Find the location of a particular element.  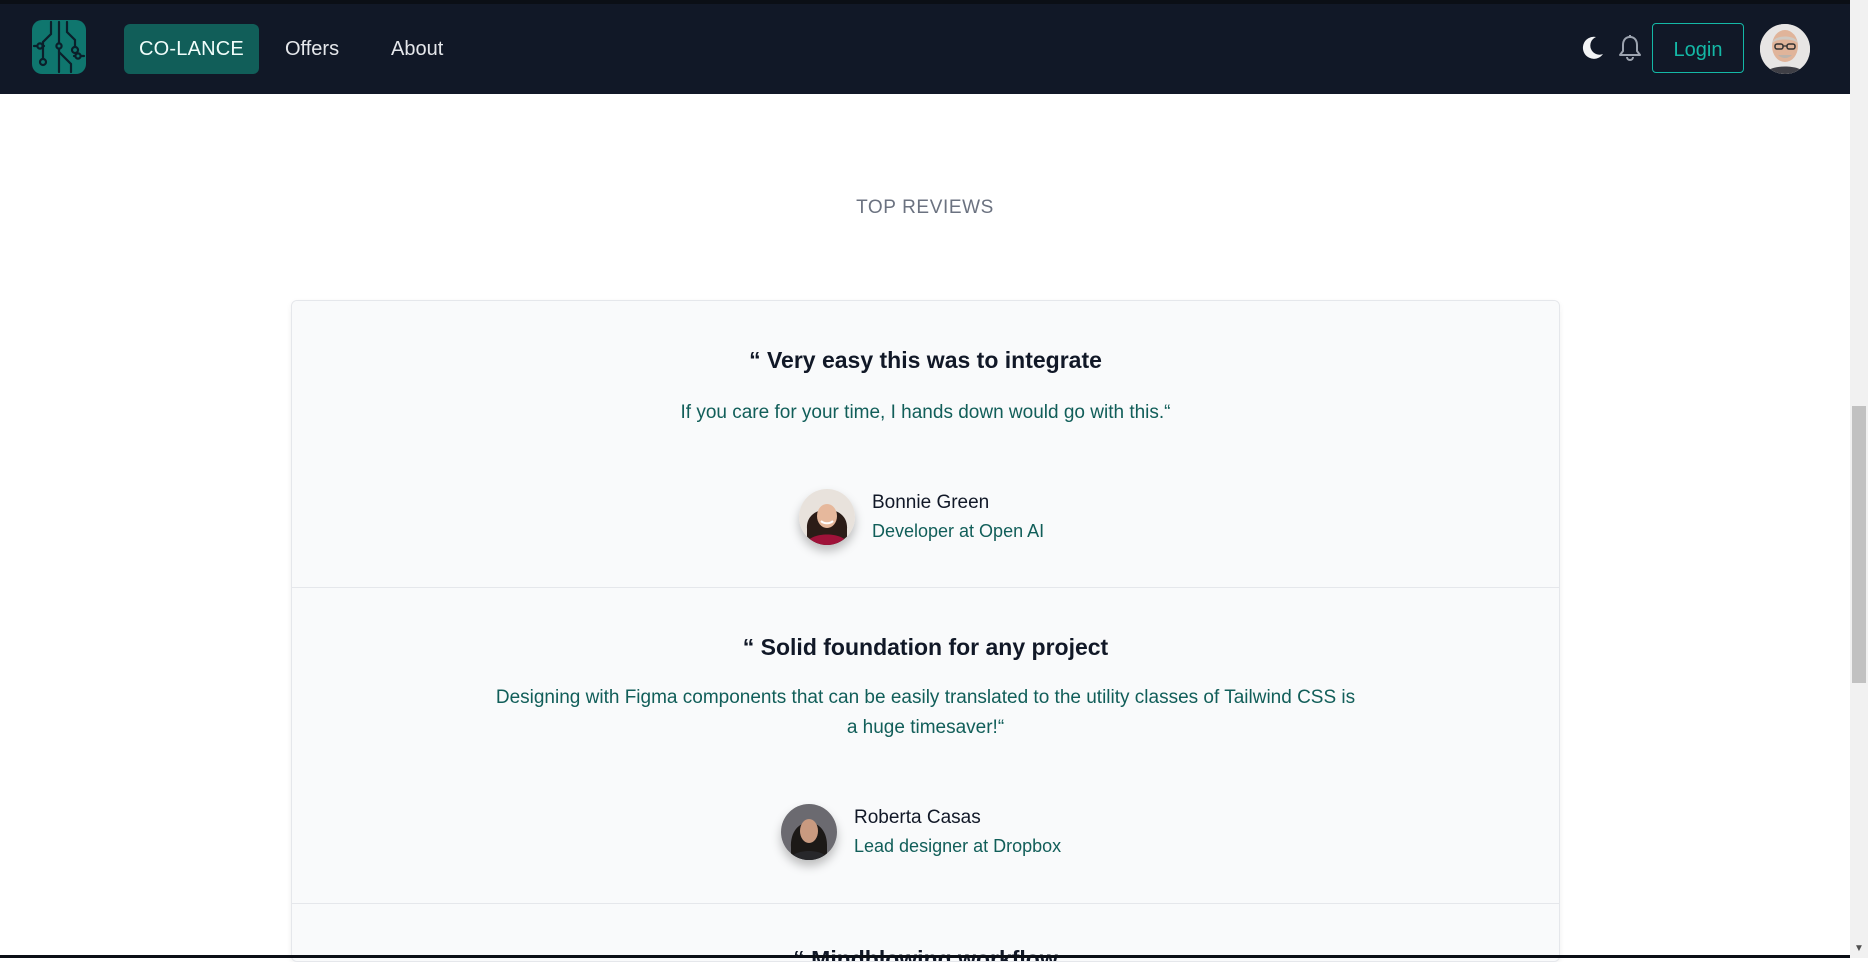

review-author: Roberta Casas Lead designer at Dropbox is located at coordinates (921, 832).